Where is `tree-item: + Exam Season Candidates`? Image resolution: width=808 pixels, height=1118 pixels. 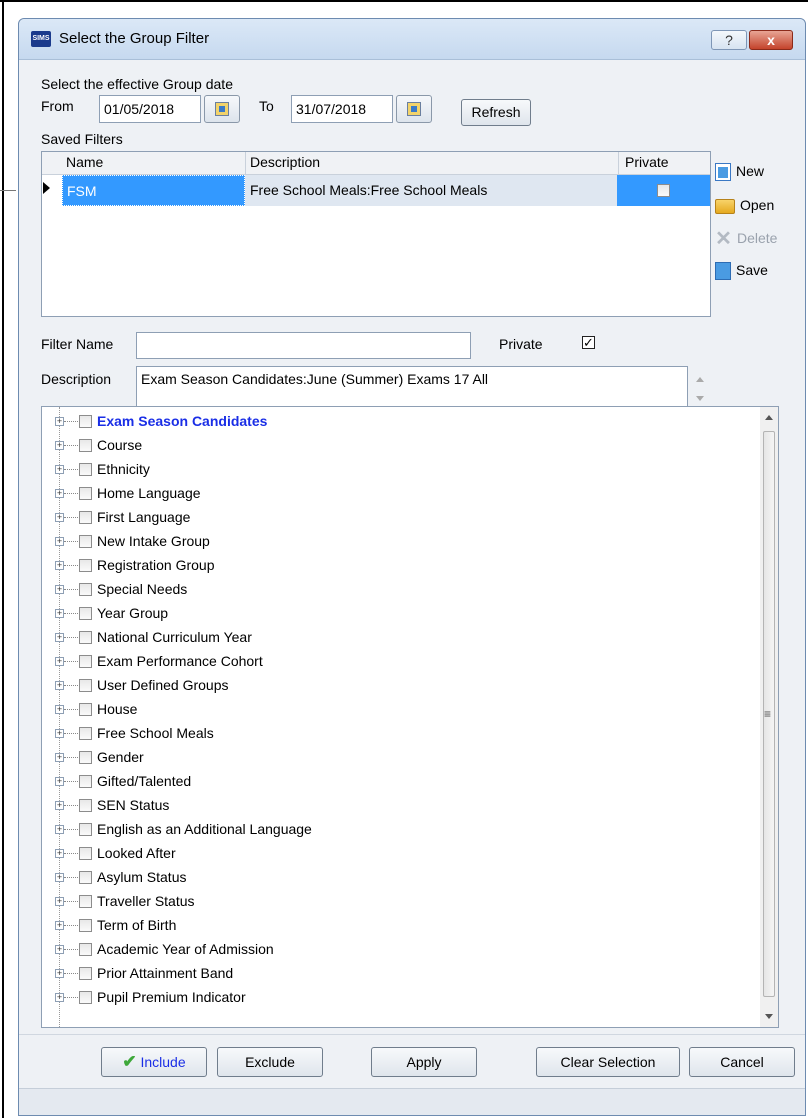
tree-item: + Exam Season Candidates is located at coordinates (402, 423).